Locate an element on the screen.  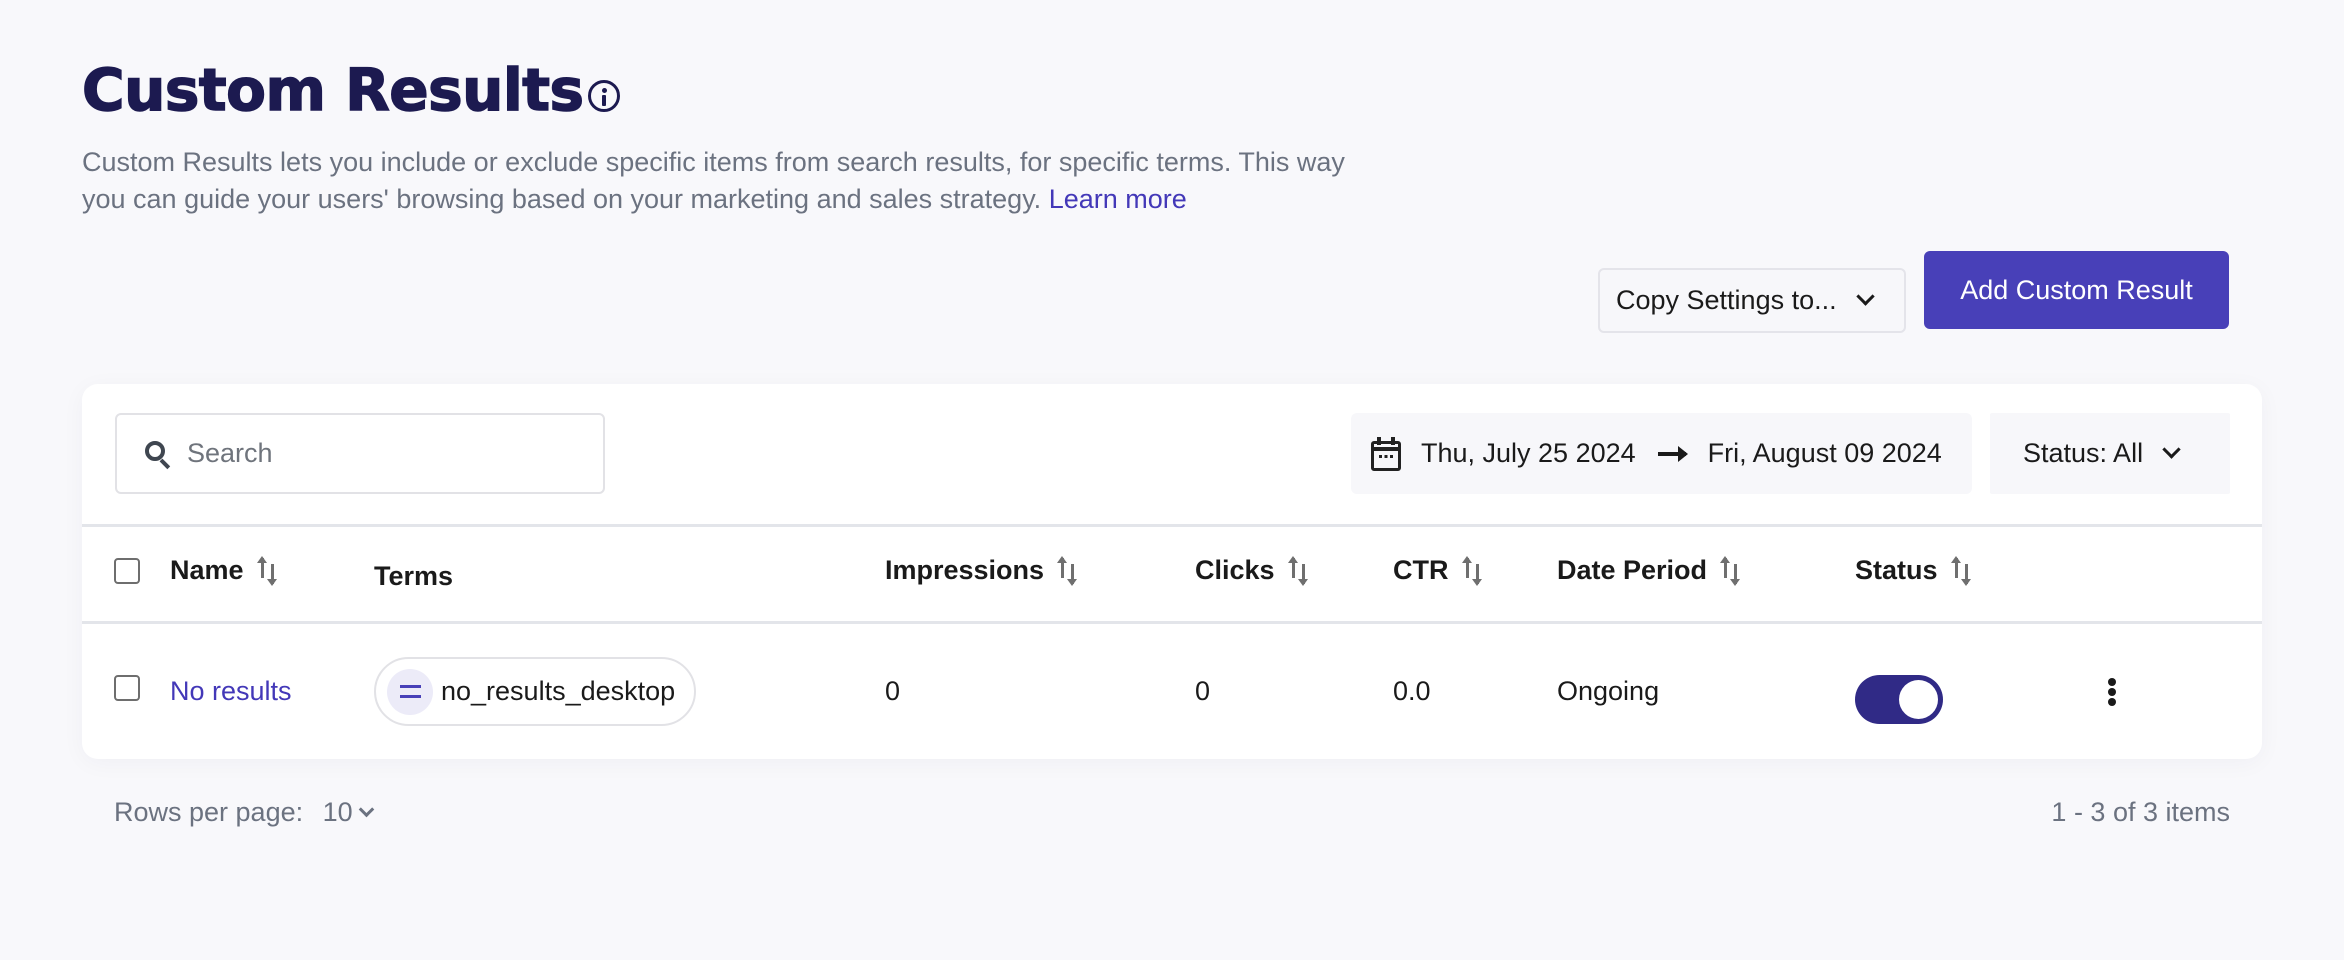
column-status-label: Status is located at coordinates (1896, 570).